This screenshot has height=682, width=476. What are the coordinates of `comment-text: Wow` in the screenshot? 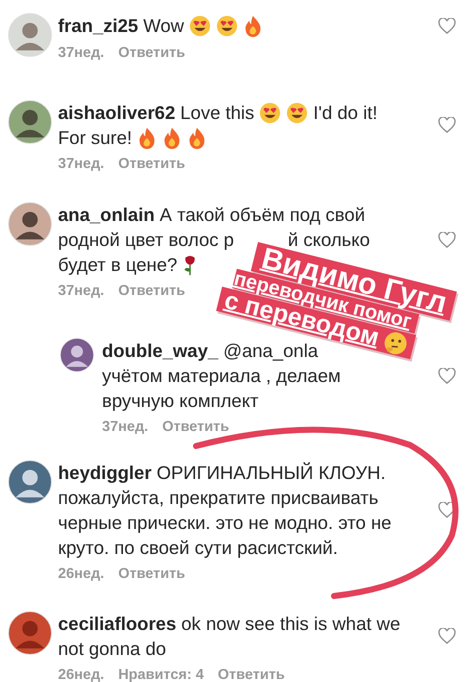 It's located at (163, 26).